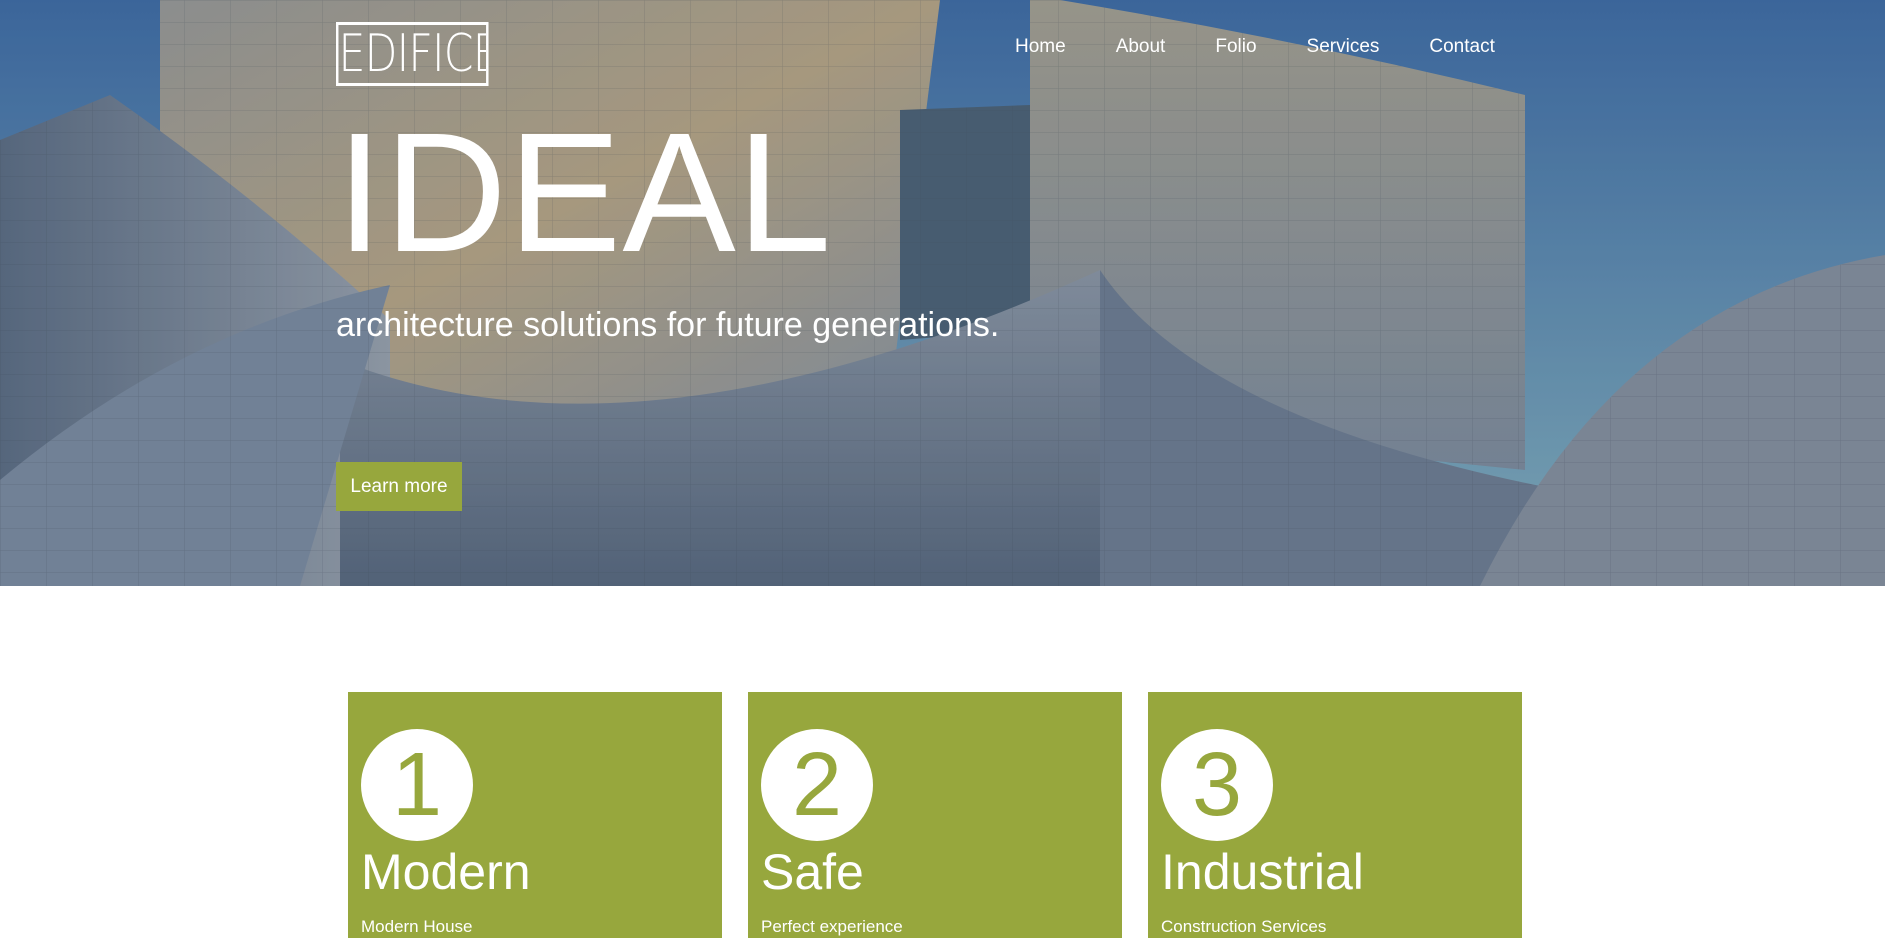 Image resolution: width=1885 pixels, height=938 pixels. I want to click on feature-card-safe: 2 Safe Perfect experience, so click(935, 815).